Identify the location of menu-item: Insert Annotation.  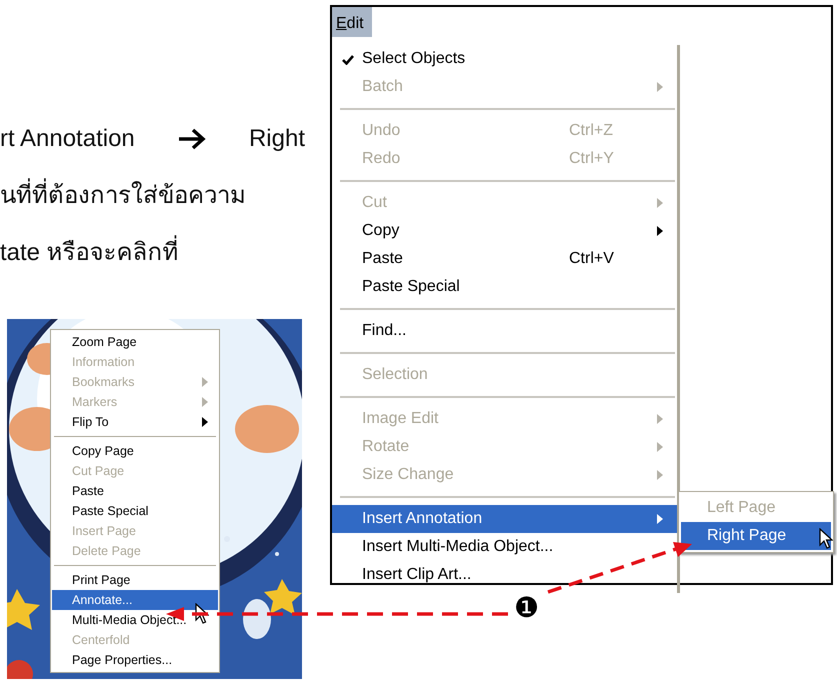
(504, 519).